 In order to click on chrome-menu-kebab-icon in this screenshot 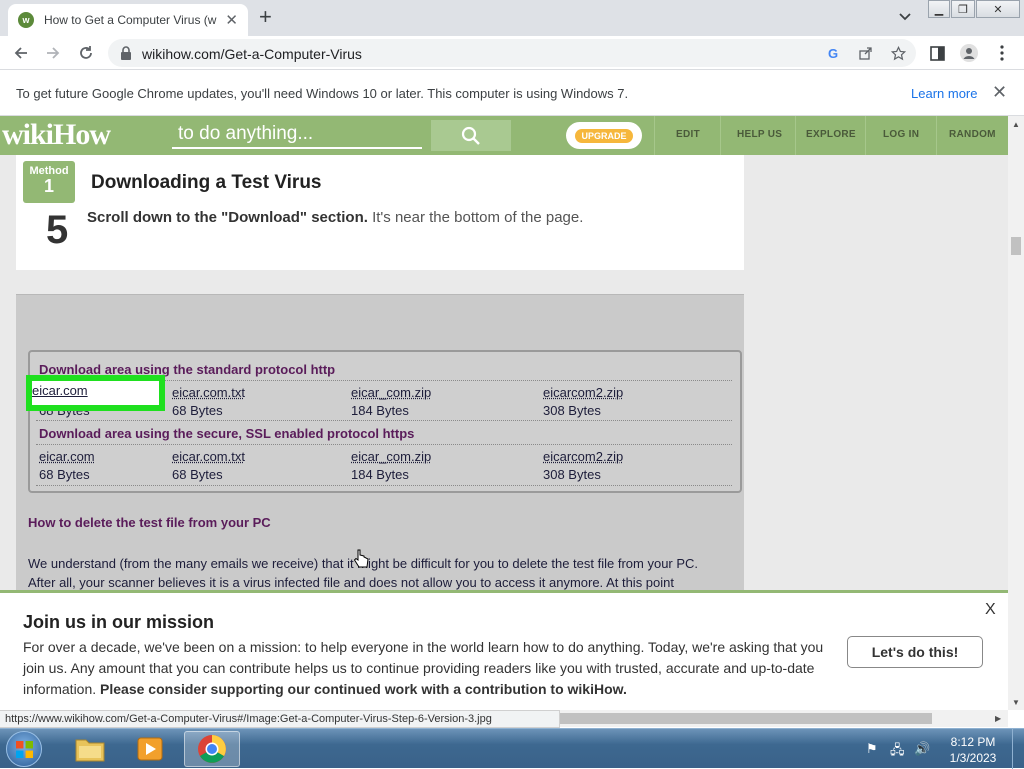, I will do `click(1002, 53)`.